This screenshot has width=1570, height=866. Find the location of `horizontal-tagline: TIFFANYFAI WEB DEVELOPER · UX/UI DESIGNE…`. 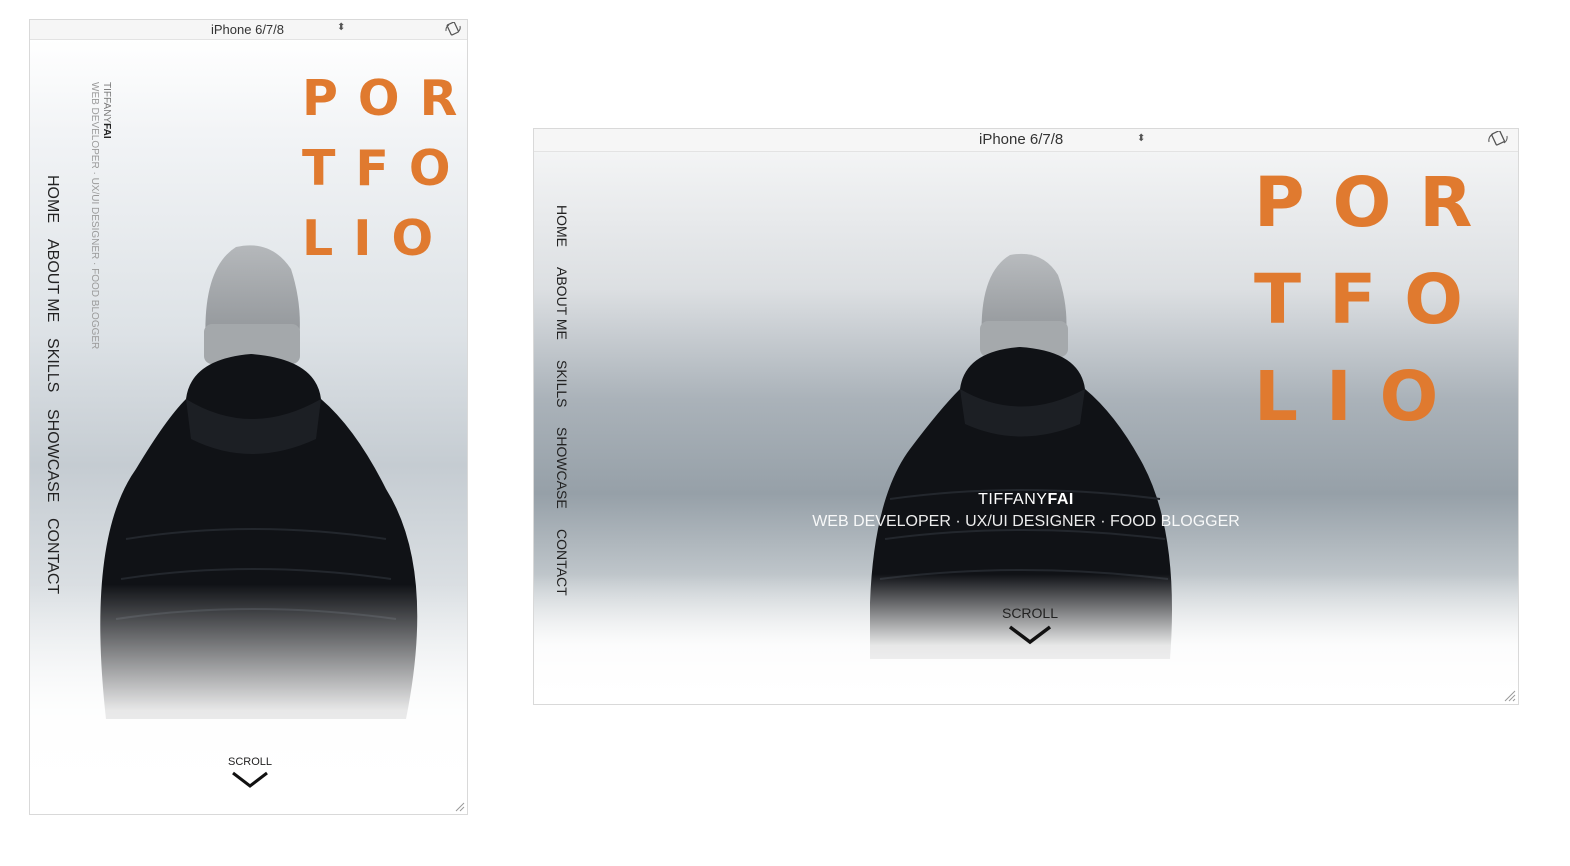

horizontal-tagline: TIFFANYFAI WEB DEVELOPER · UX/UI DESIGNE… is located at coordinates (1026, 511).